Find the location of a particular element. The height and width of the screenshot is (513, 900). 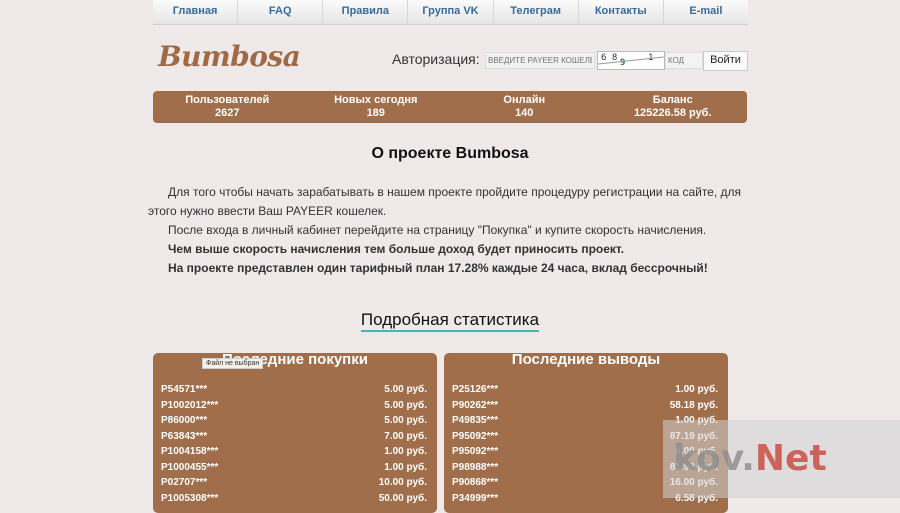

table-row: P1005308*** 50.00 руб. is located at coordinates (294, 499).